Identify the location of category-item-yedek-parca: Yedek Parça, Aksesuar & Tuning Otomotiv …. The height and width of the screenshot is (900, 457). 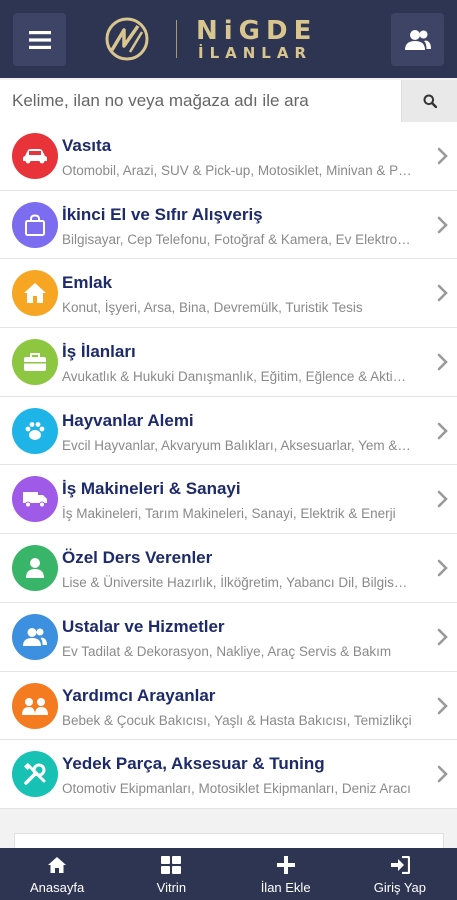
(228, 774).